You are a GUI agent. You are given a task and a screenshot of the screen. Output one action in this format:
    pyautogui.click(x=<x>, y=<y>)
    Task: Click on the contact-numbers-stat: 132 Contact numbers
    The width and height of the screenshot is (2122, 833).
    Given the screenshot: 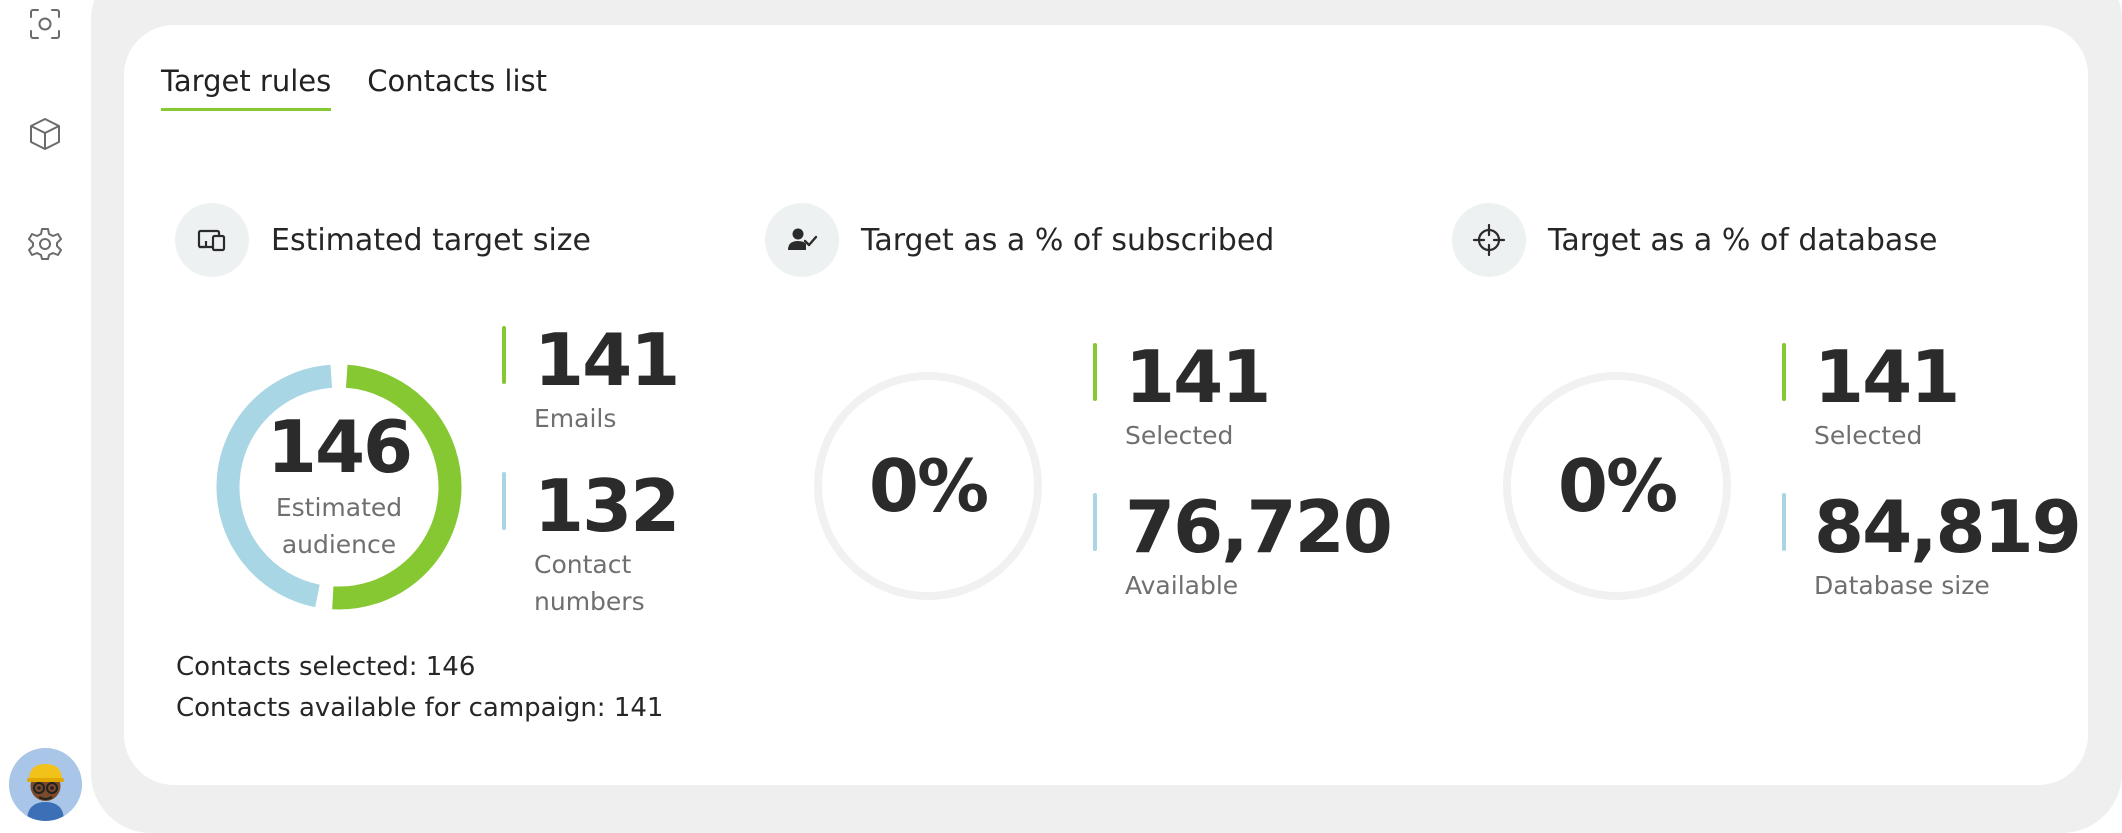 What is the action you would take?
    pyautogui.click(x=591, y=542)
    